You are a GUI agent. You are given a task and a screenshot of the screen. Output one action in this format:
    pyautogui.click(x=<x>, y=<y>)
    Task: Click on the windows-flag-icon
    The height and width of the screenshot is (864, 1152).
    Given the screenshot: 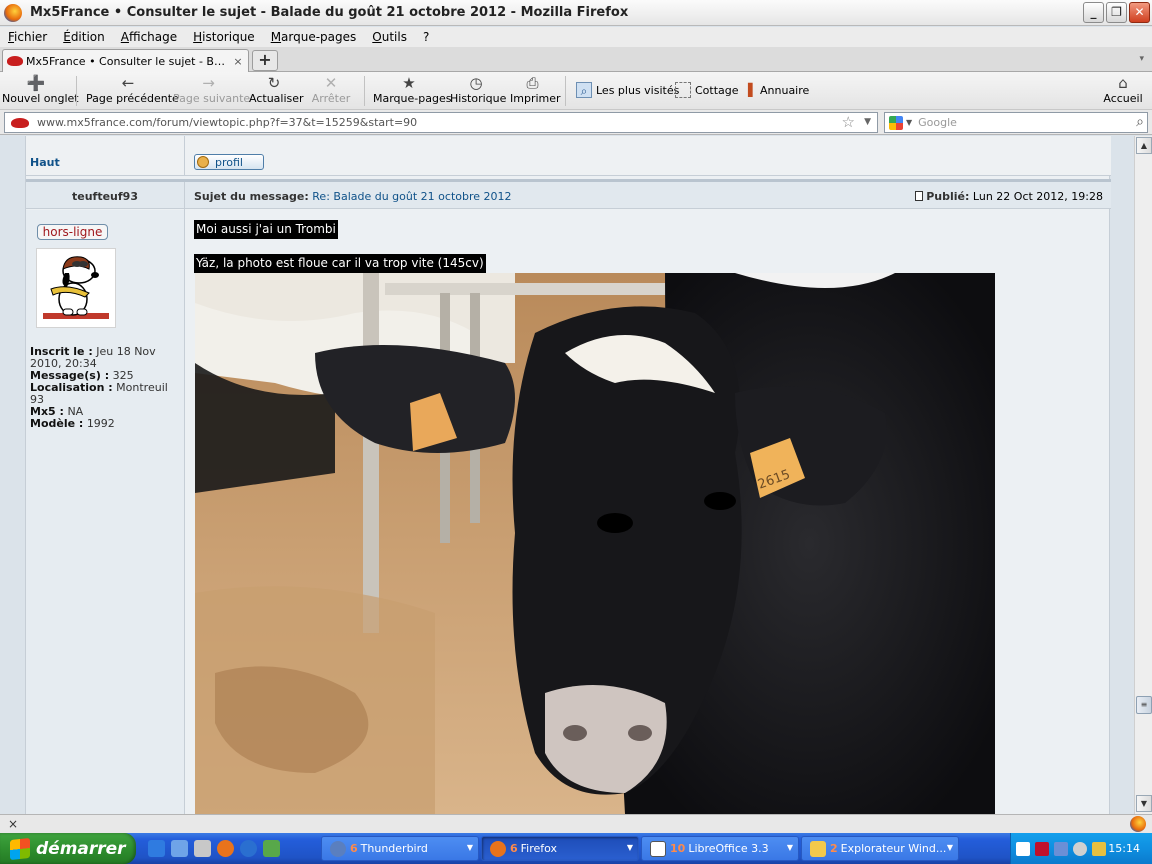 What is the action you would take?
    pyautogui.click(x=20, y=848)
    